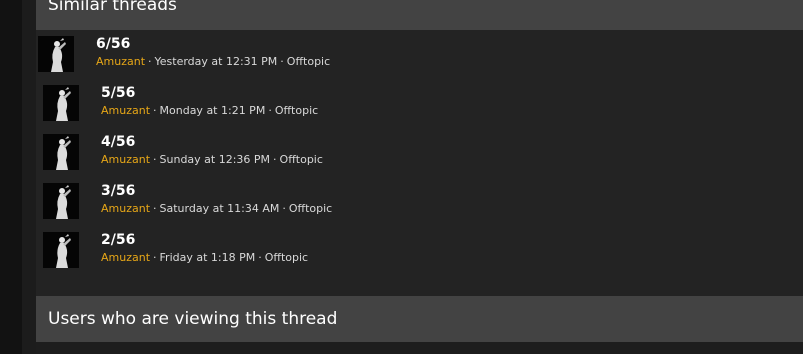 This screenshot has height=354, width=803. Describe the element at coordinates (216, 61) in the screenshot. I see `thread-date: Yesterday at 12:31 PM` at that location.